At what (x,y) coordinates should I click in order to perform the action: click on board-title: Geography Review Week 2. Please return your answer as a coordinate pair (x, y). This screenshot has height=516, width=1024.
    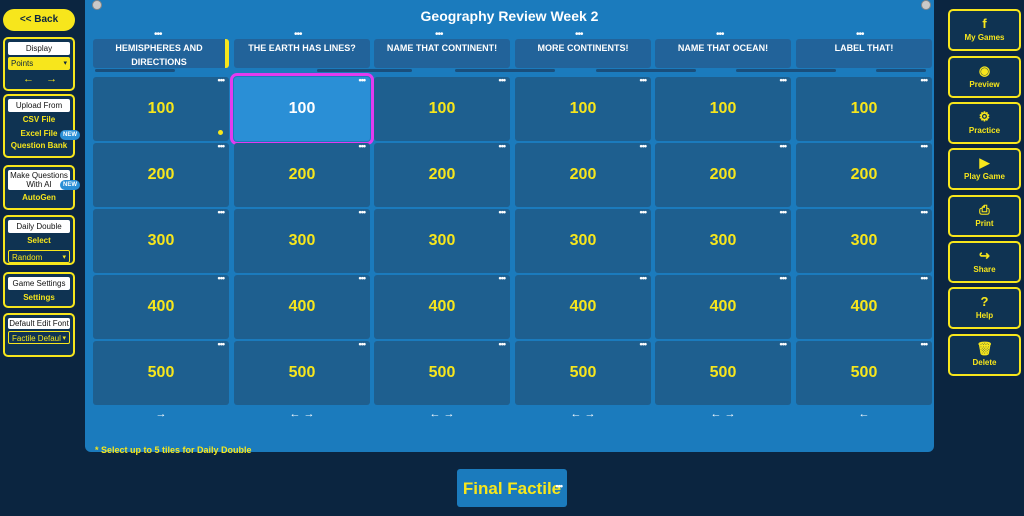
    Looking at the image, I should click on (509, 16).